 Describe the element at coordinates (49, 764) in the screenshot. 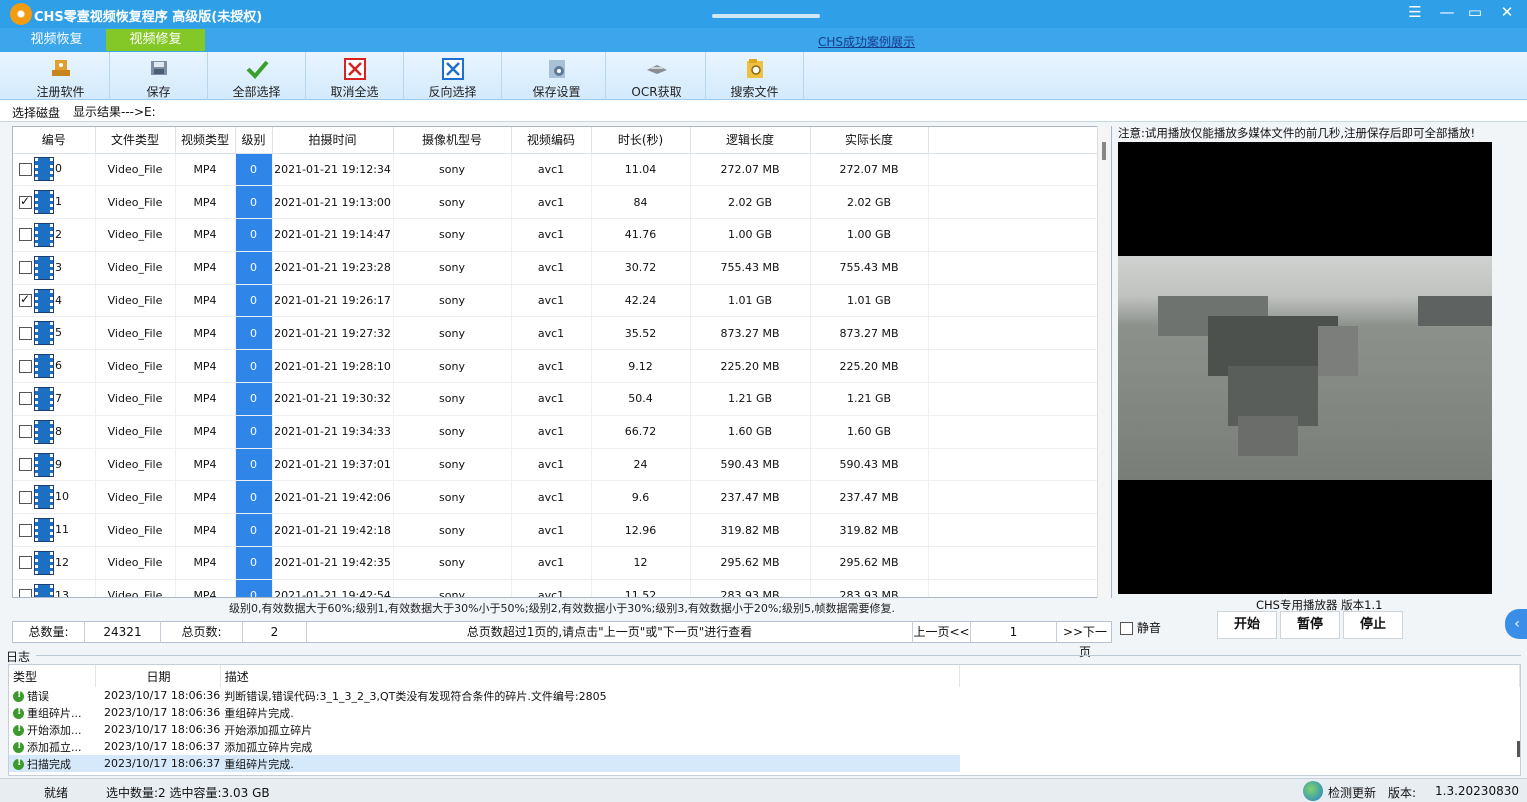

I see `log-type-text: 扫描完成` at that location.